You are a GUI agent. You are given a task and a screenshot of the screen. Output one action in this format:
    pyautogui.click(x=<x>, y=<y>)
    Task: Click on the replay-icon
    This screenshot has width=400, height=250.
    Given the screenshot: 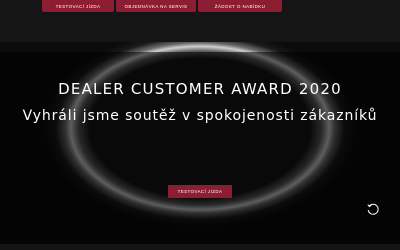 What is the action you would take?
    pyautogui.click(x=373, y=209)
    